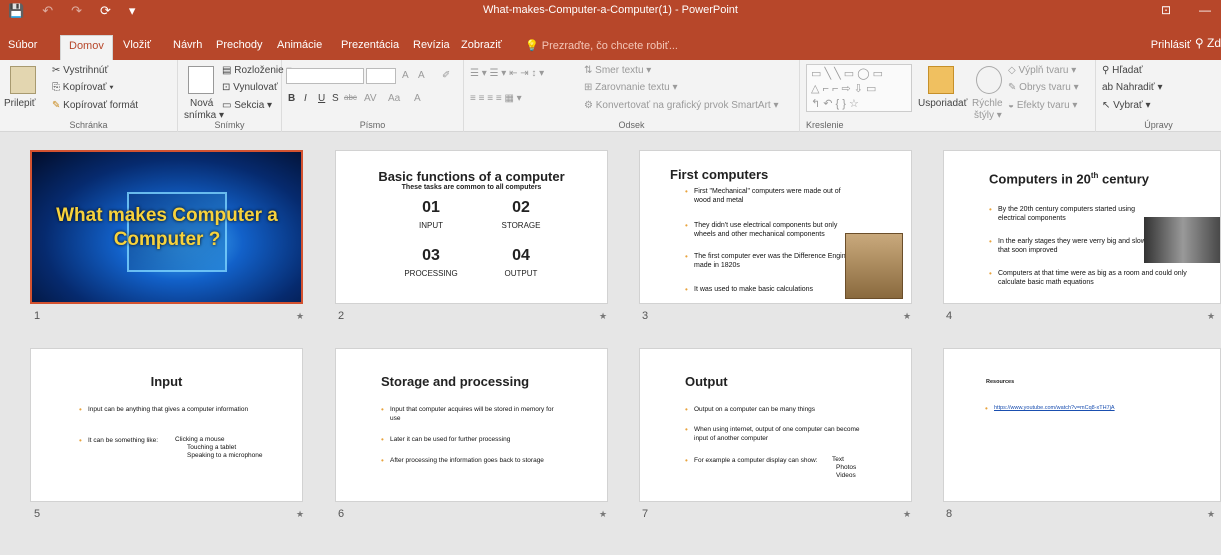  Describe the element at coordinates (1043, 87) in the screenshot. I see `shape-outline-button: ✎ Obrys tvaru ▾` at that location.